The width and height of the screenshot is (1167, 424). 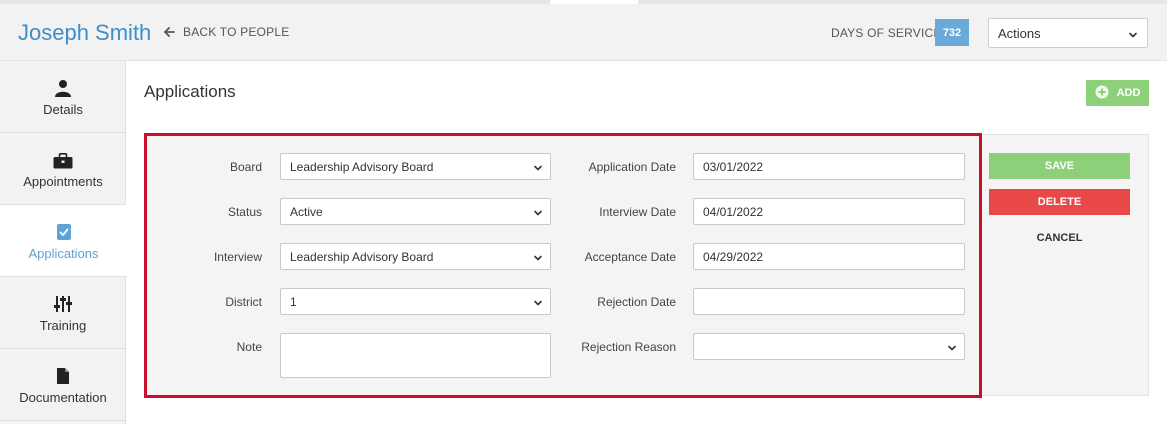 What do you see at coordinates (829, 301) in the screenshot?
I see `rejection-date-input` at bounding box center [829, 301].